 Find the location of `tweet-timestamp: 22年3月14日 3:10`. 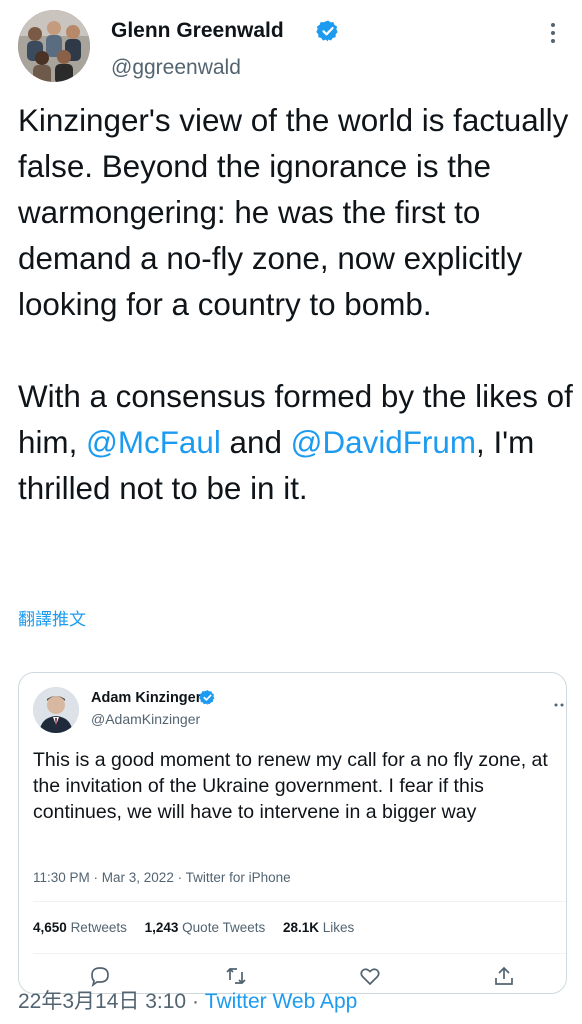

tweet-timestamp: 22年3月14日 3:10 is located at coordinates (102, 1001).